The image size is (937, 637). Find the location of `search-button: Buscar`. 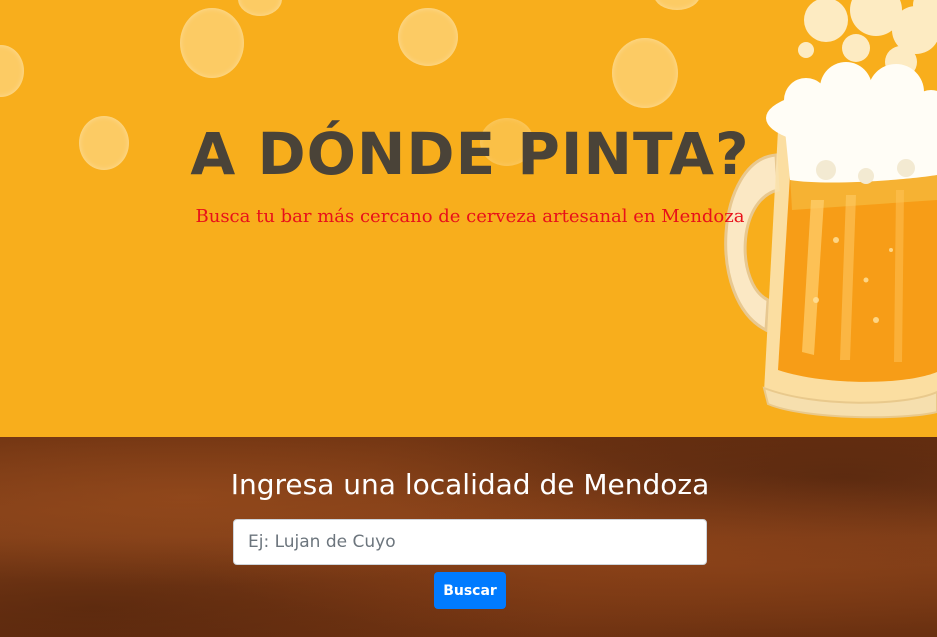

search-button: Buscar is located at coordinates (470, 590).